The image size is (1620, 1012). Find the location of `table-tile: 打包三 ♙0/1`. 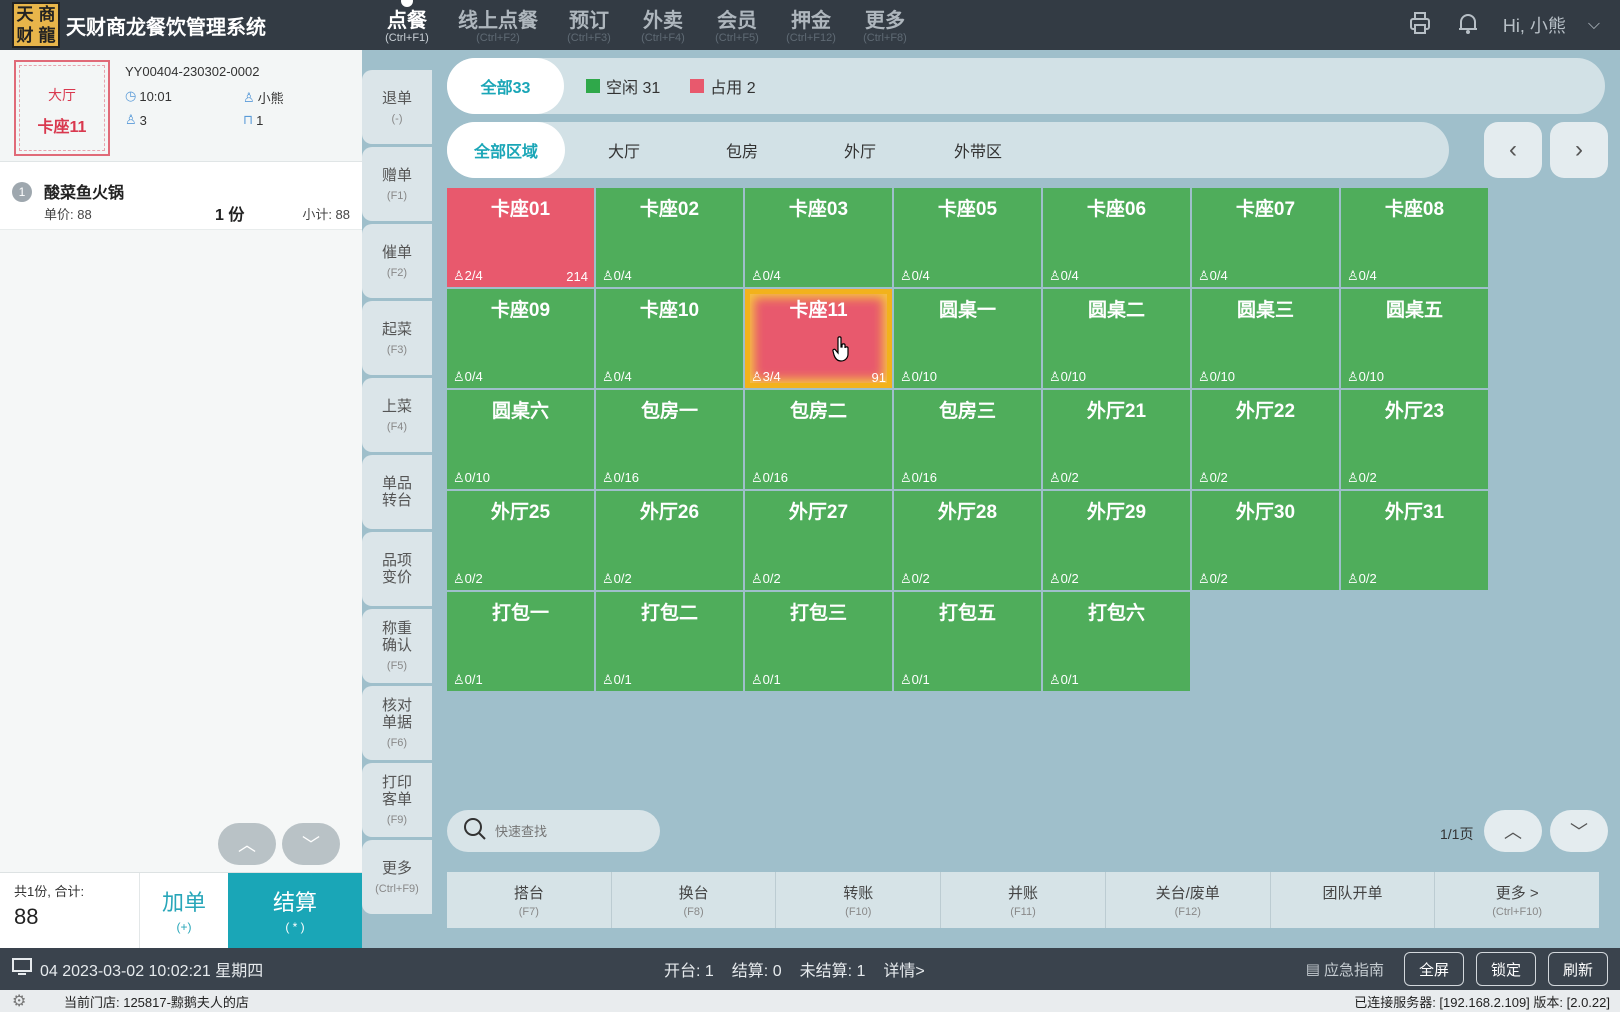

table-tile: 打包三 ♙0/1 is located at coordinates (818, 641).